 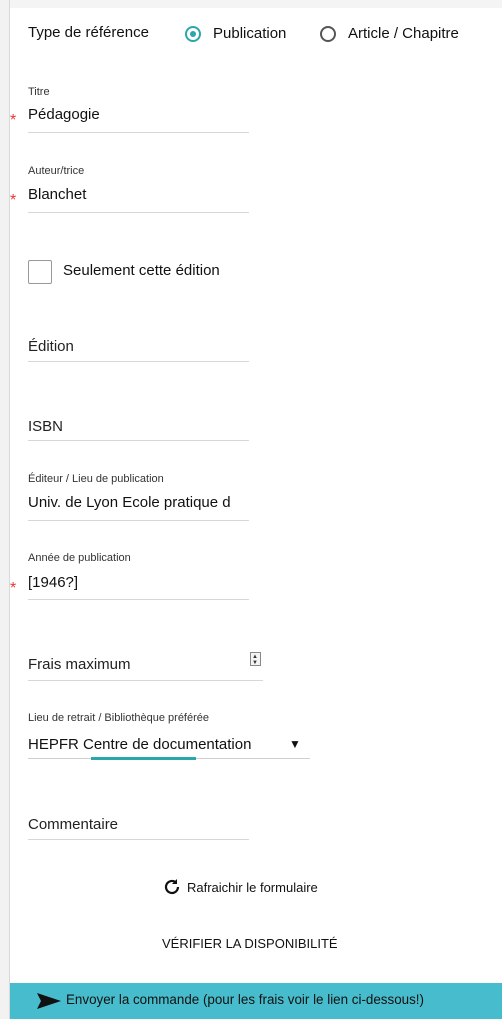 What do you see at coordinates (328, 34) in the screenshot?
I see `radio-unselected-icon` at bounding box center [328, 34].